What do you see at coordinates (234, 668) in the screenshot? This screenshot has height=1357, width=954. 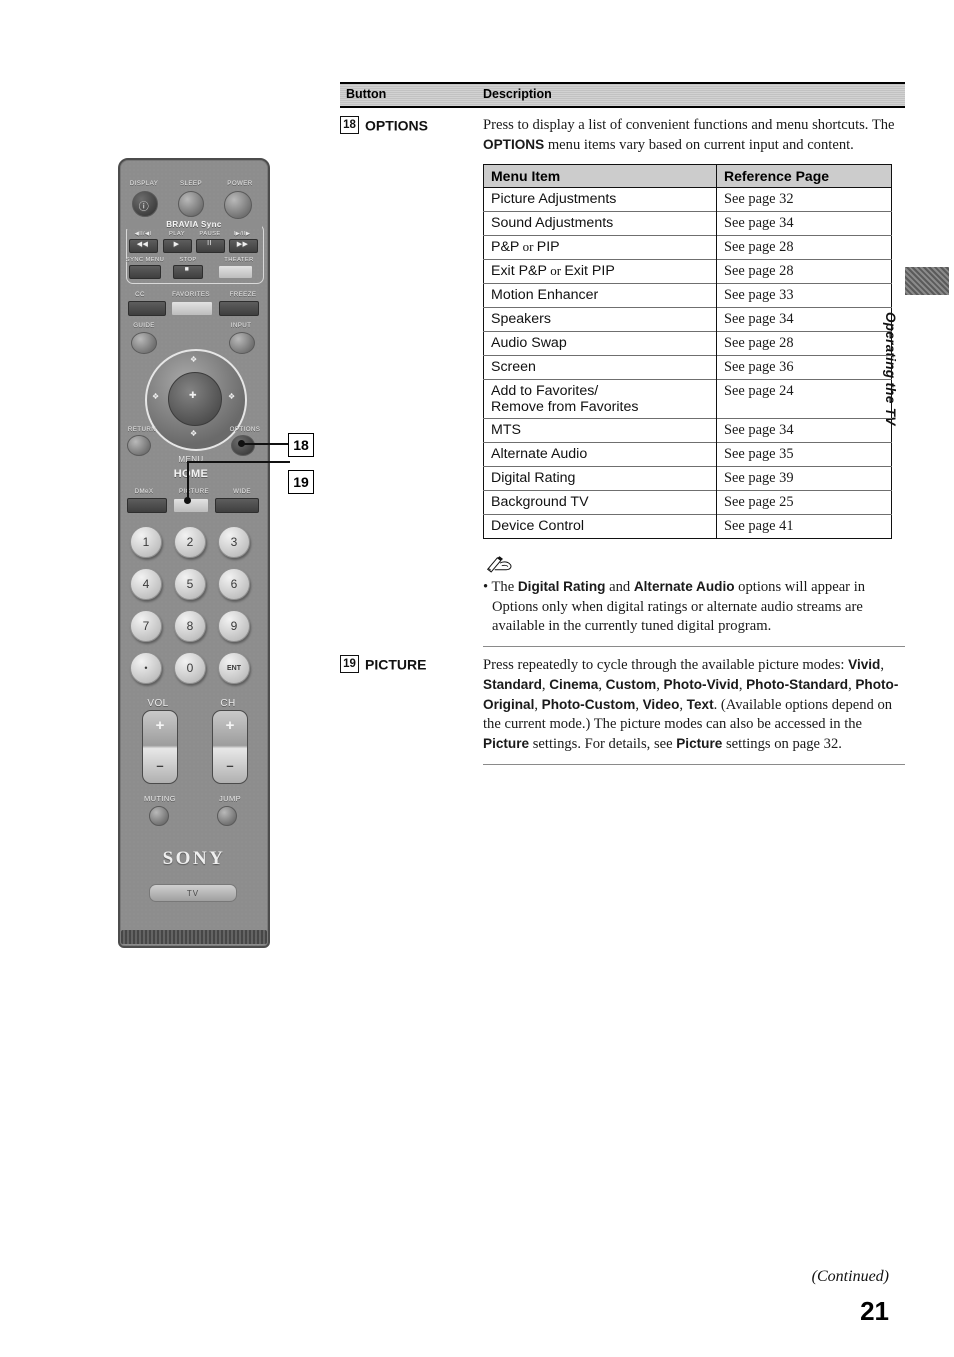 I see `keypad-enter: ENT` at bounding box center [234, 668].